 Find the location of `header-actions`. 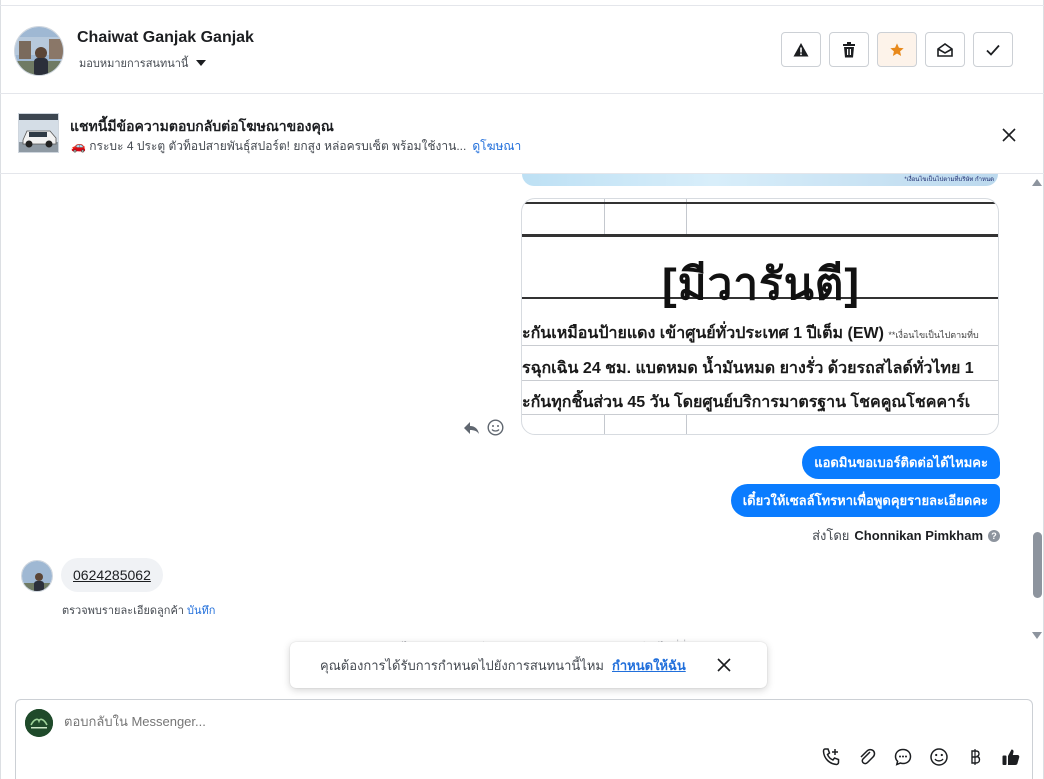

header-actions is located at coordinates (897, 49).